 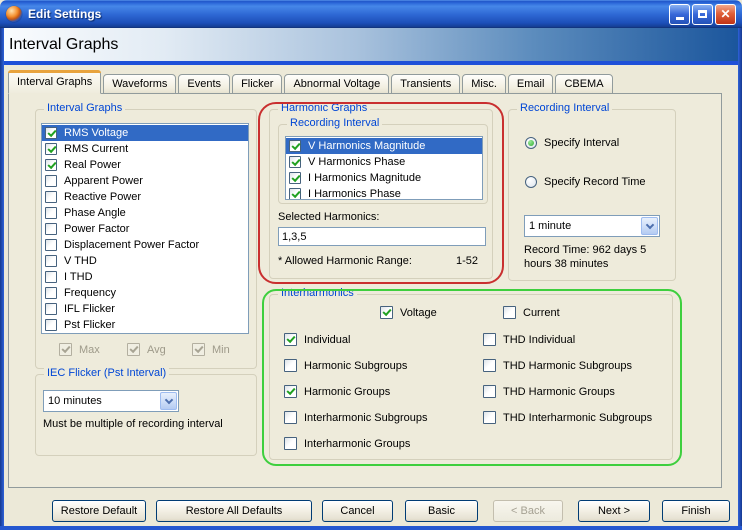 I want to click on tab-email: Email, so click(x=530, y=84).